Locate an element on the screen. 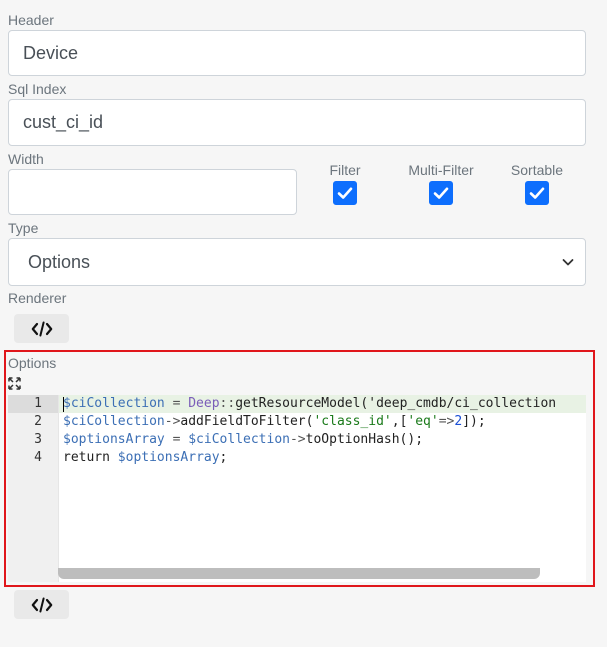 The image size is (607, 647). editor-horizontal-scrollbar is located at coordinates (299, 573).